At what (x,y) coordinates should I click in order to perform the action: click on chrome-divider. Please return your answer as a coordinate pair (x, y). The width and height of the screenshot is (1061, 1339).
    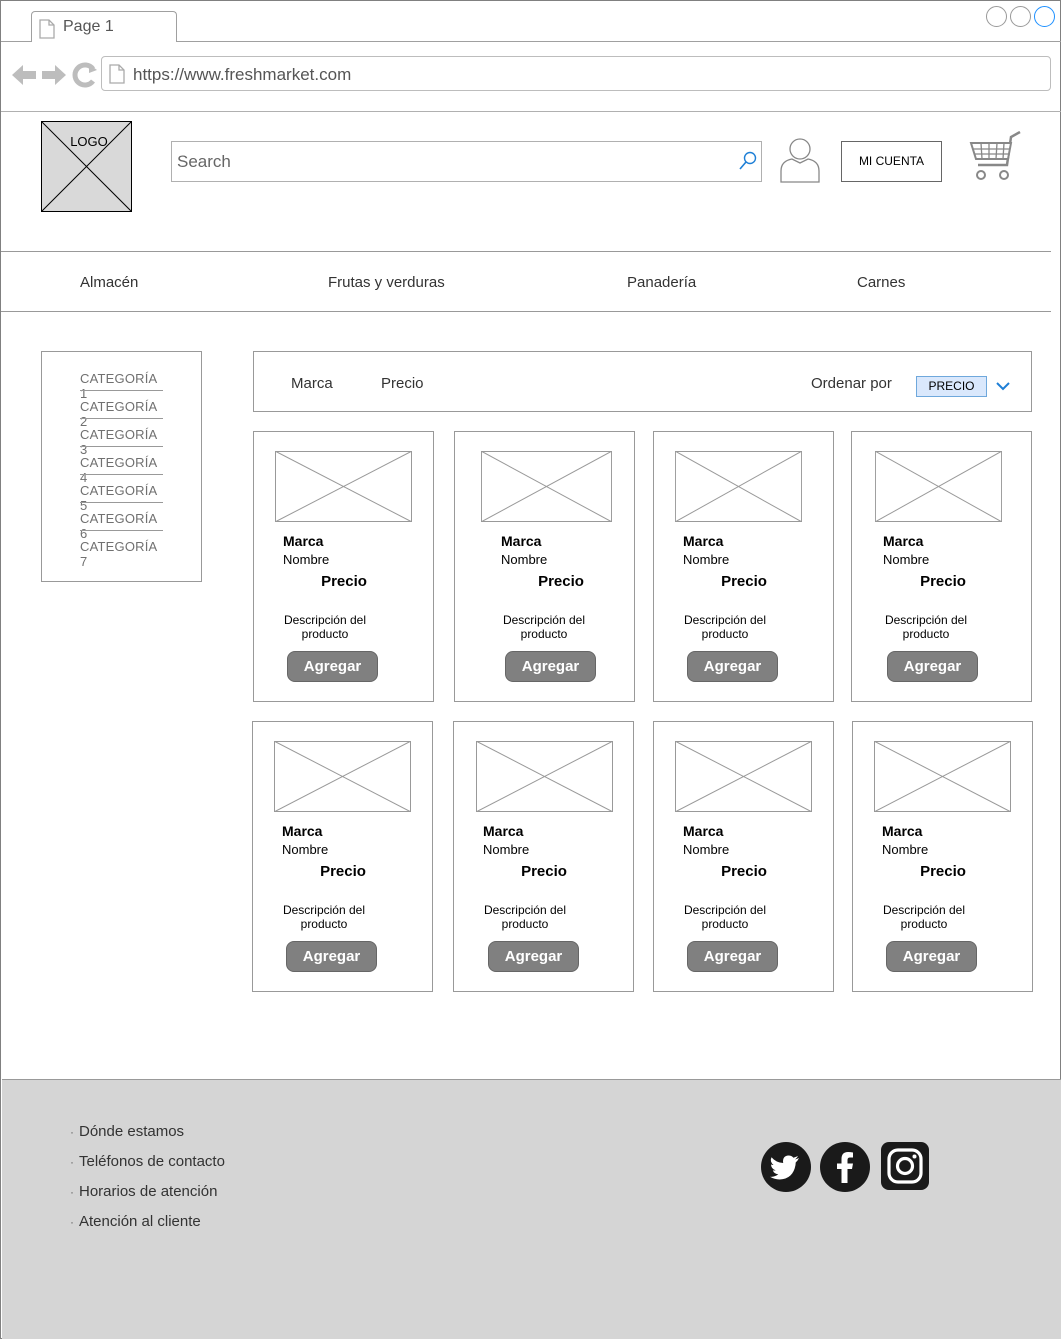
    Looking at the image, I should click on (531, 111).